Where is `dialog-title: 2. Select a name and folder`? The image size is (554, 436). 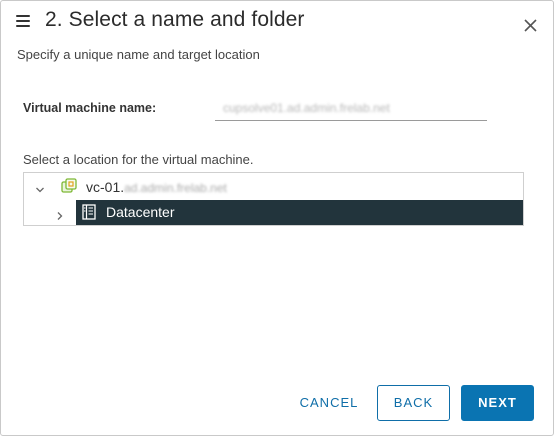
dialog-title: 2. Select a name and folder is located at coordinates (175, 19).